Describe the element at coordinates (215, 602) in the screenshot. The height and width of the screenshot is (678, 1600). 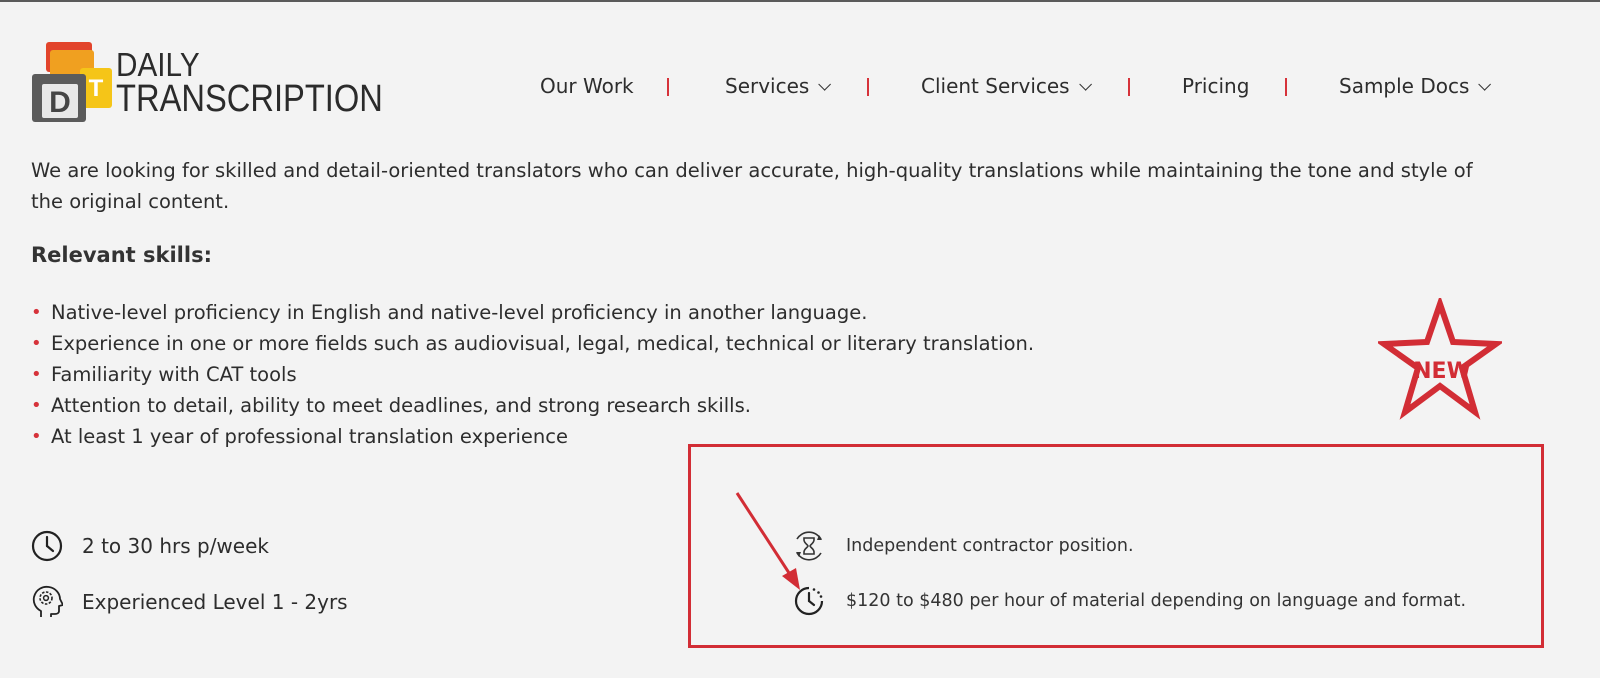
I see `level-text: Experienced Level 1 - 2yrs` at that location.